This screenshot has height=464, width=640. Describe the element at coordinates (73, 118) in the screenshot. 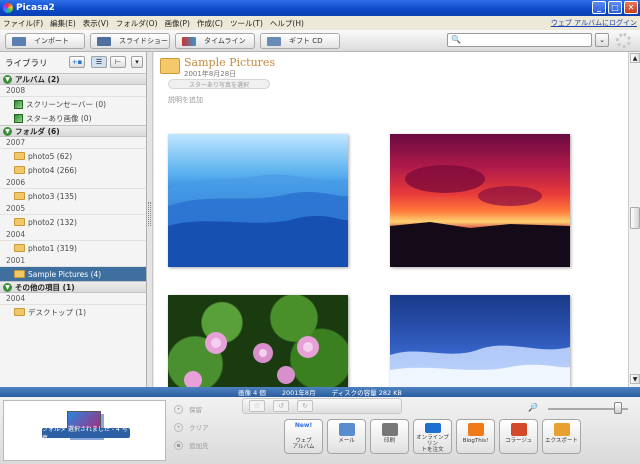

I see `library-item: スターあり画像 (0)` at that location.